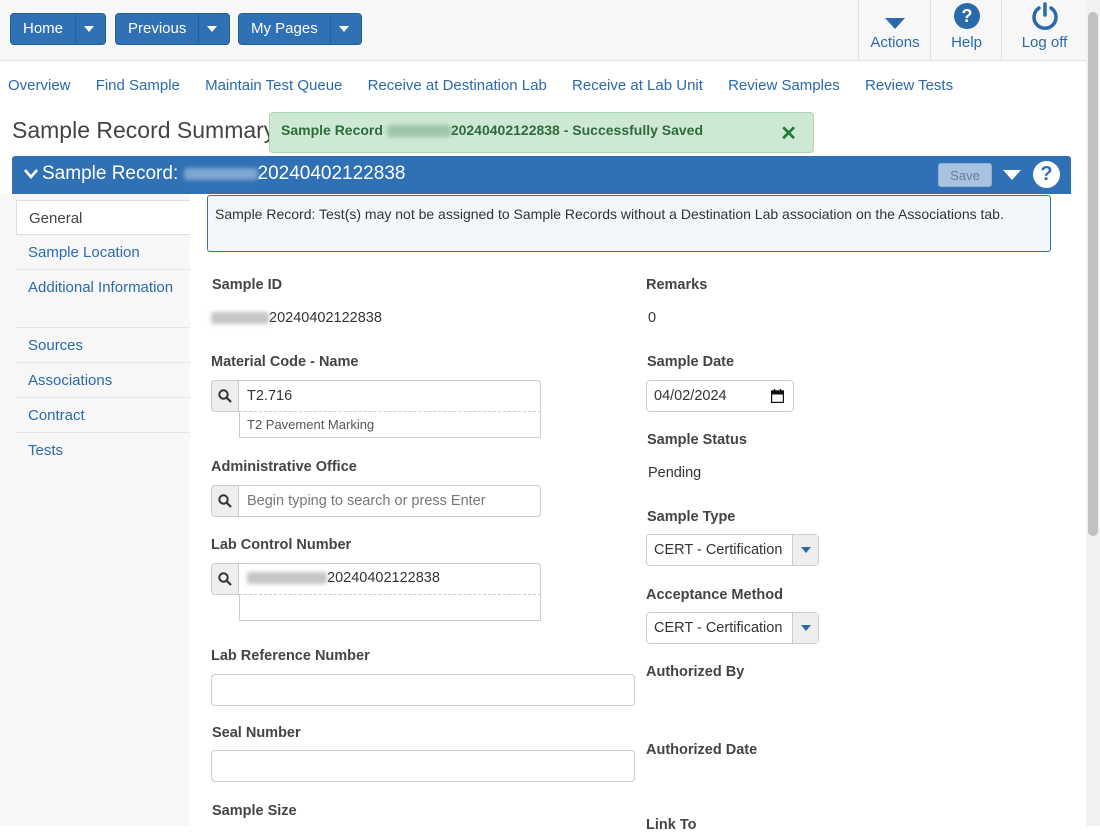  What do you see at coordinates (652, 318) in the screenshot?
I see `remarks-value: 0` at bounding box center [652, 318].